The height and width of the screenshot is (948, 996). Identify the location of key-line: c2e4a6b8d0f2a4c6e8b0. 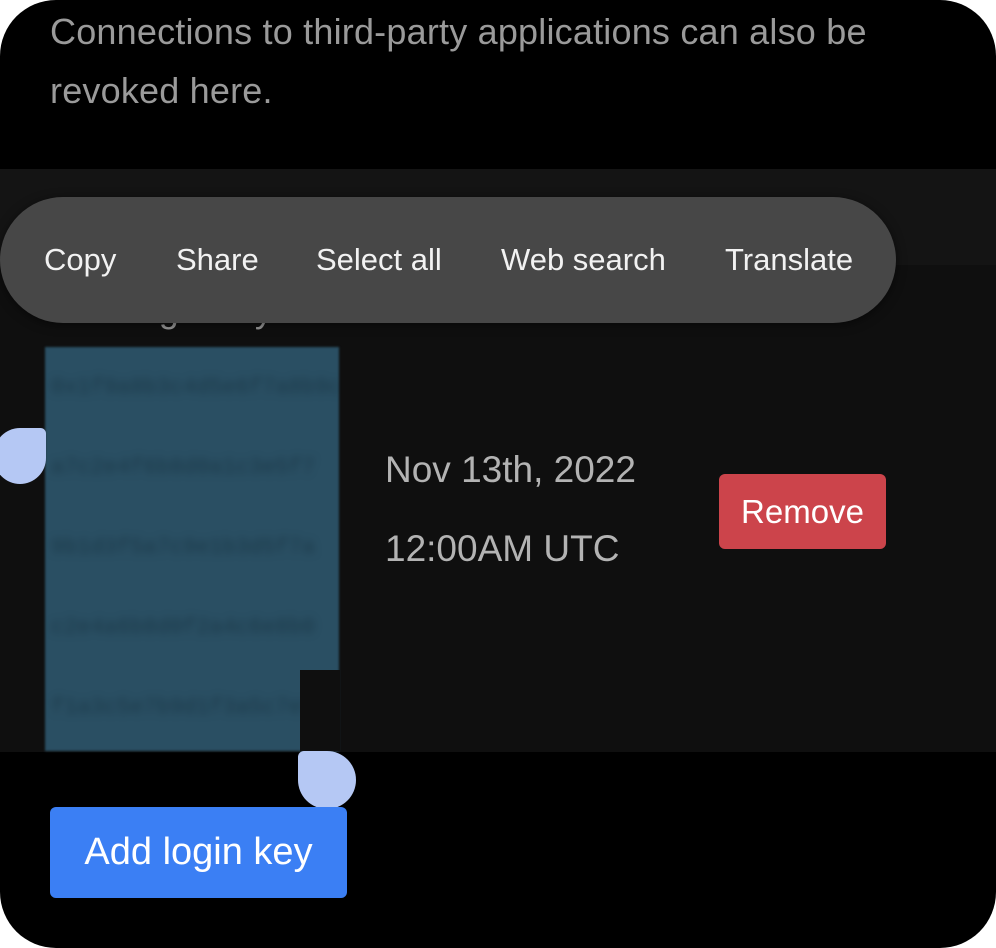
(183, 627).